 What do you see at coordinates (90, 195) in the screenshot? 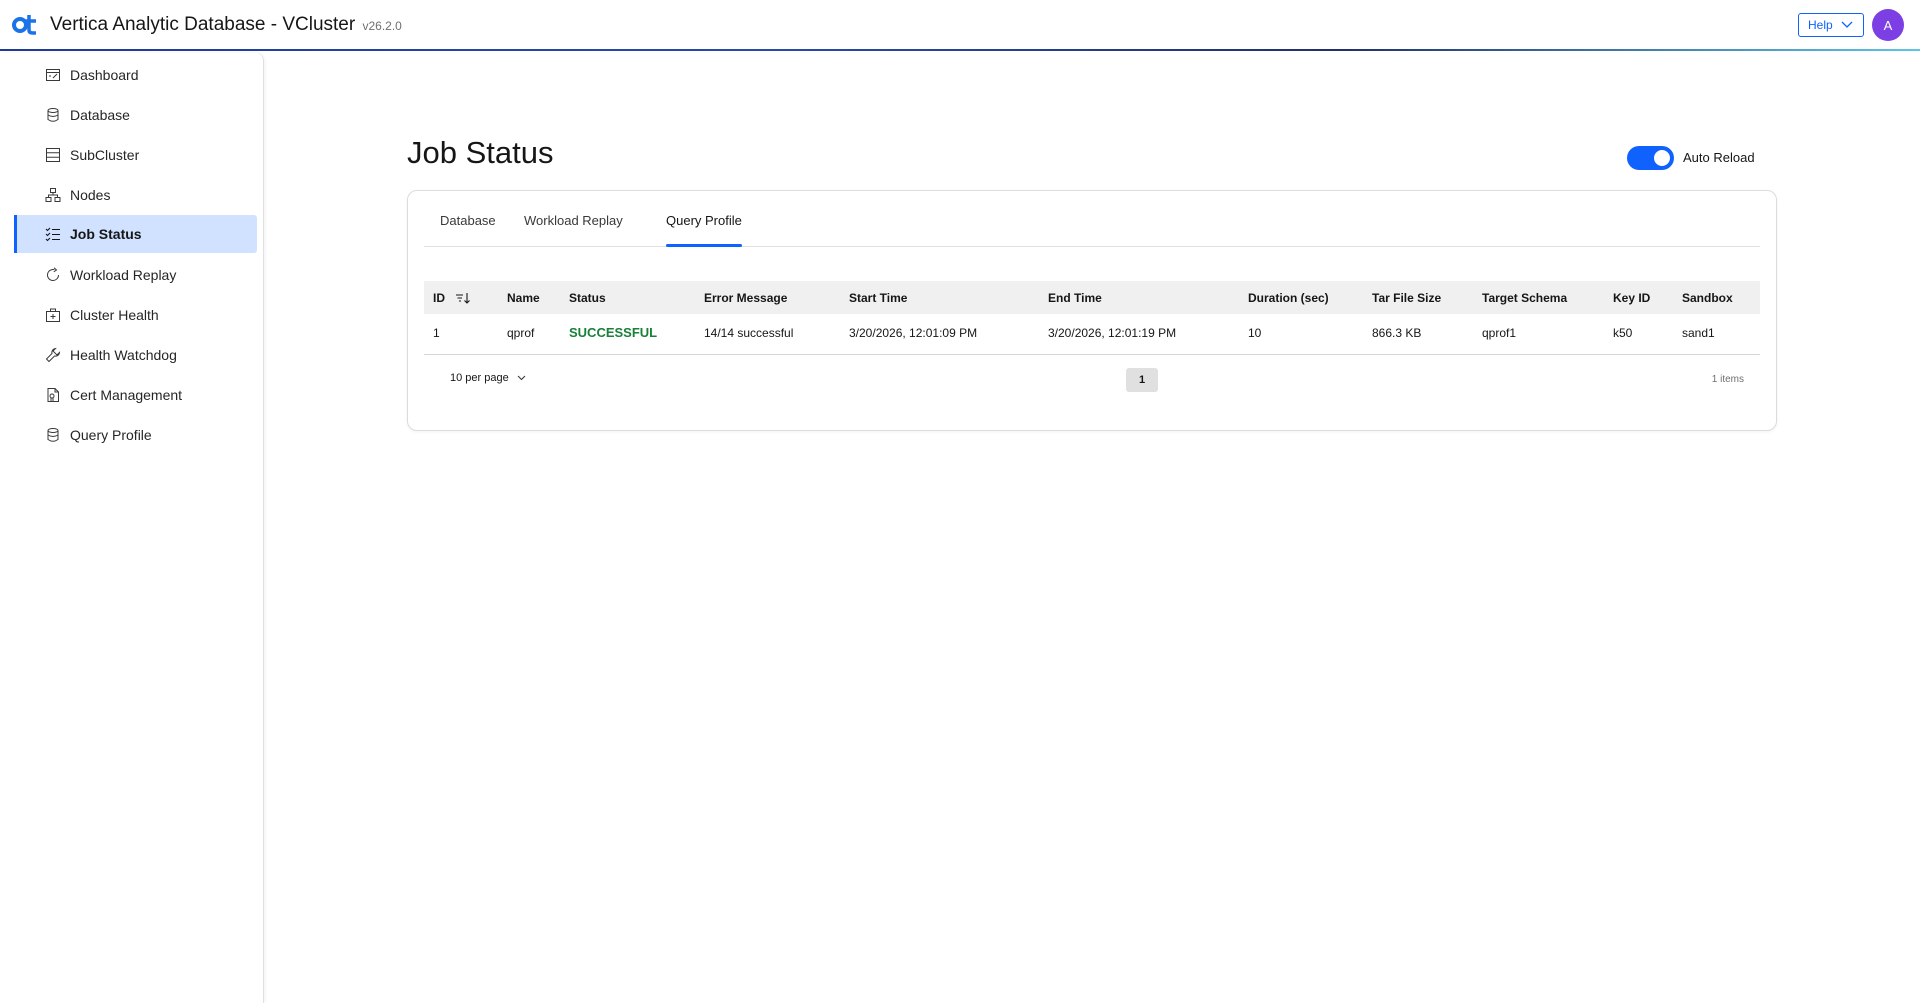
I see `sidebar-item-label: Nodes` at bounding box center [90, 195].